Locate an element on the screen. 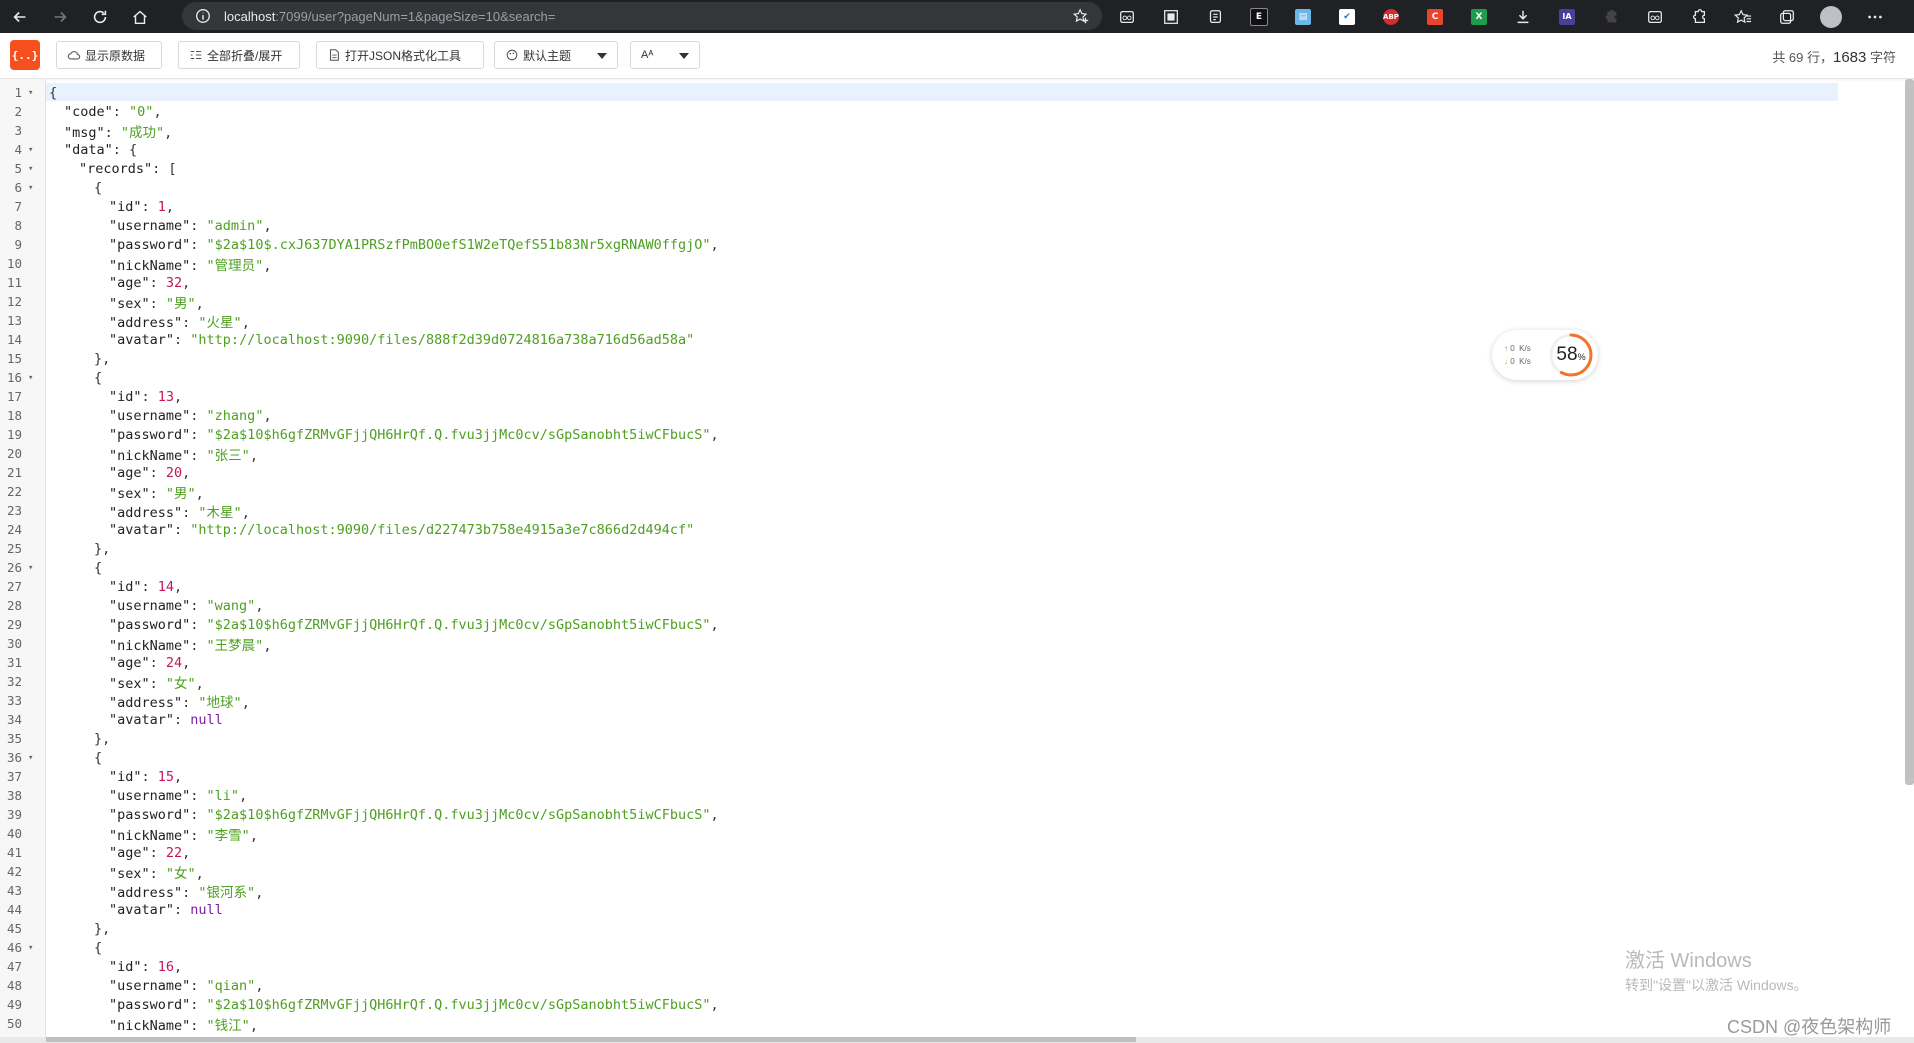 This screenshot has width=1914, height=1043. code-line: 30 "nickName": "王梦晨", is located at coordinates (930, 644).